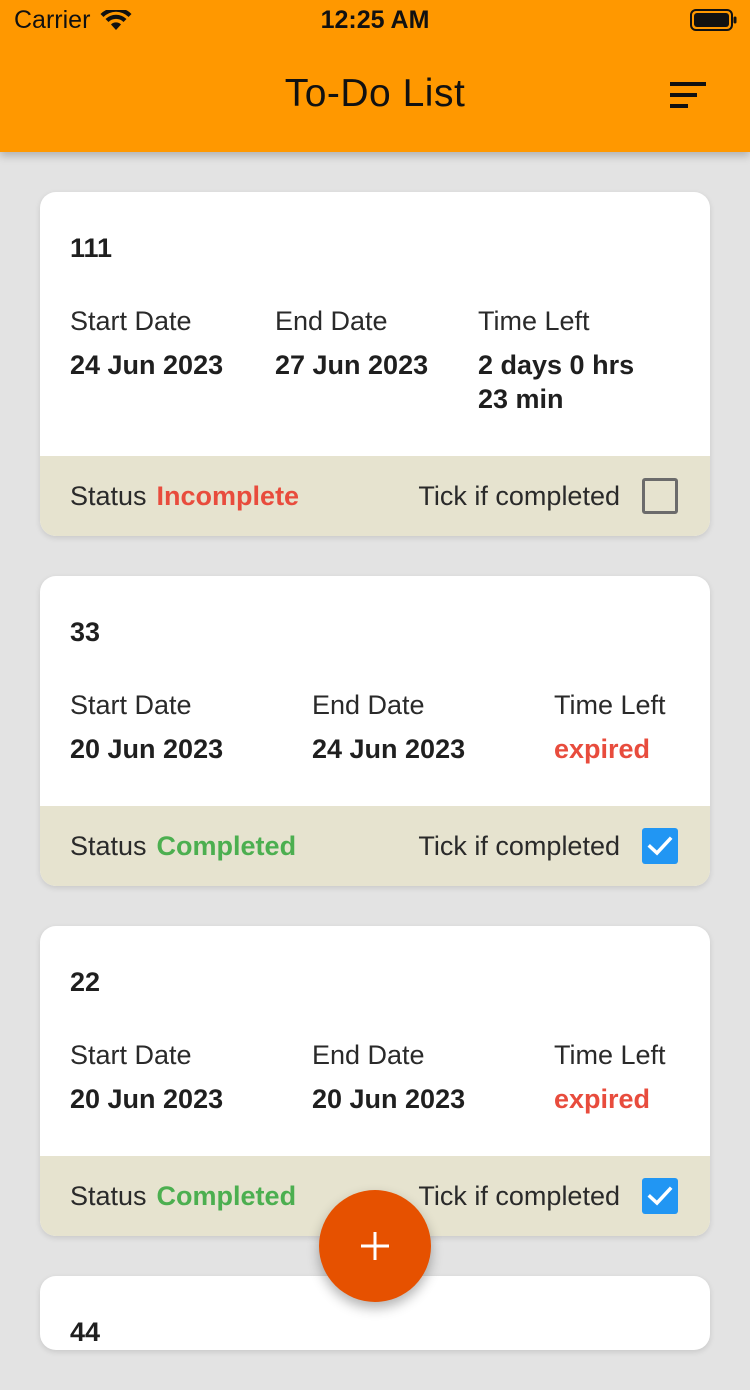 The image size is (750, 1390). I want to click on end-date-value: 20 Jun 2023, so click(389, 1099).